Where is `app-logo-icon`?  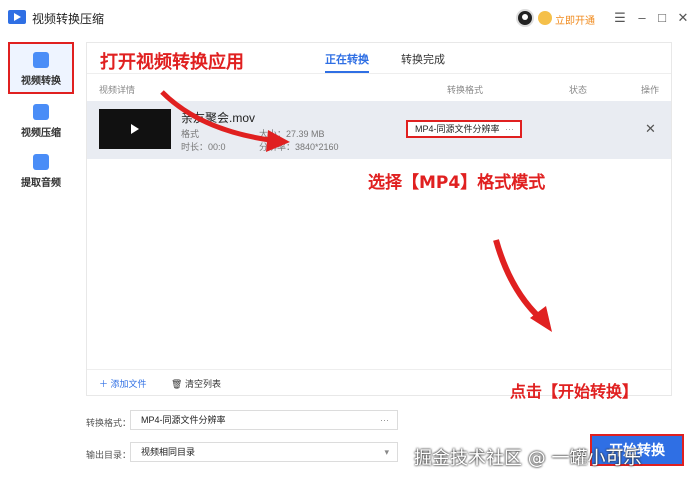
app-logo-icon is located at coordinates (17, 17).